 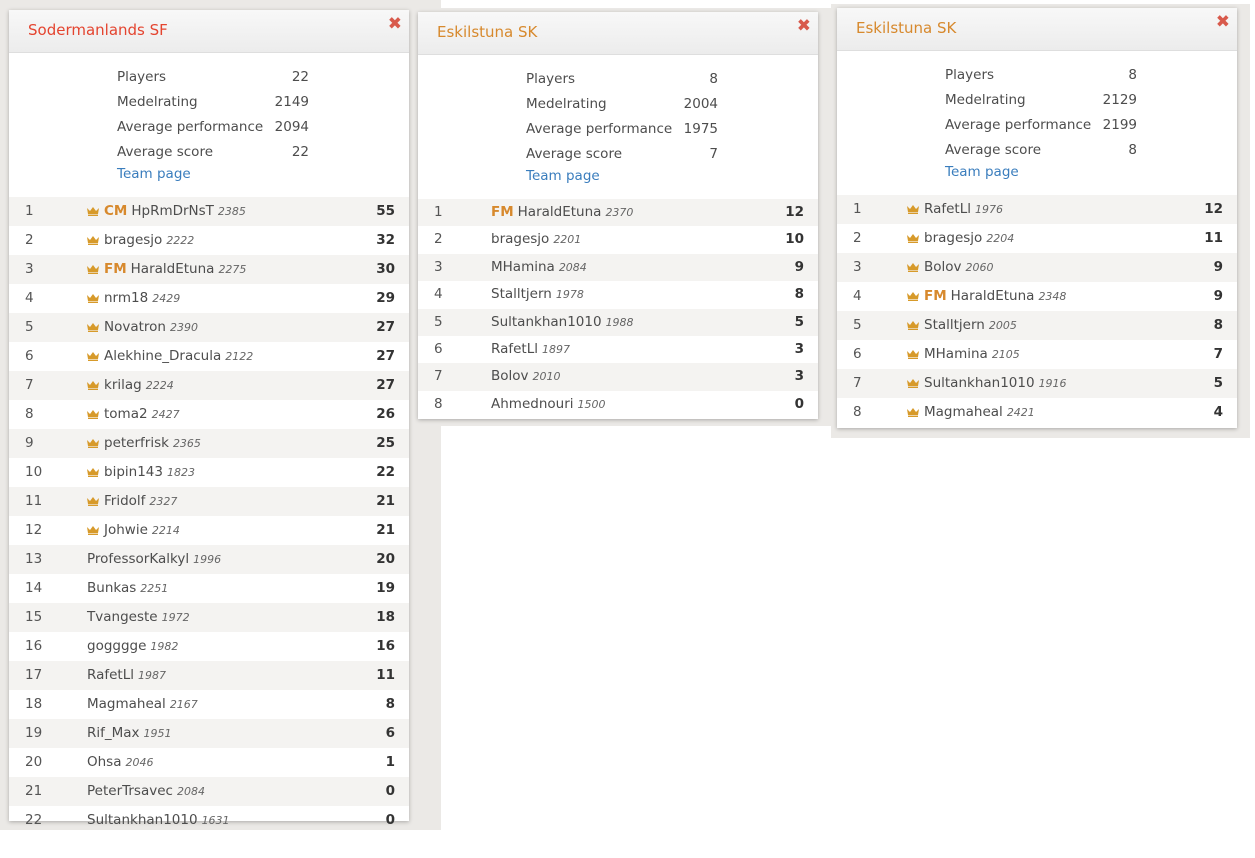 What do you see at coordinates (985, 100) in the screenshot?
I see `stat-label: Medelrating` at bounding box center [985, 100].